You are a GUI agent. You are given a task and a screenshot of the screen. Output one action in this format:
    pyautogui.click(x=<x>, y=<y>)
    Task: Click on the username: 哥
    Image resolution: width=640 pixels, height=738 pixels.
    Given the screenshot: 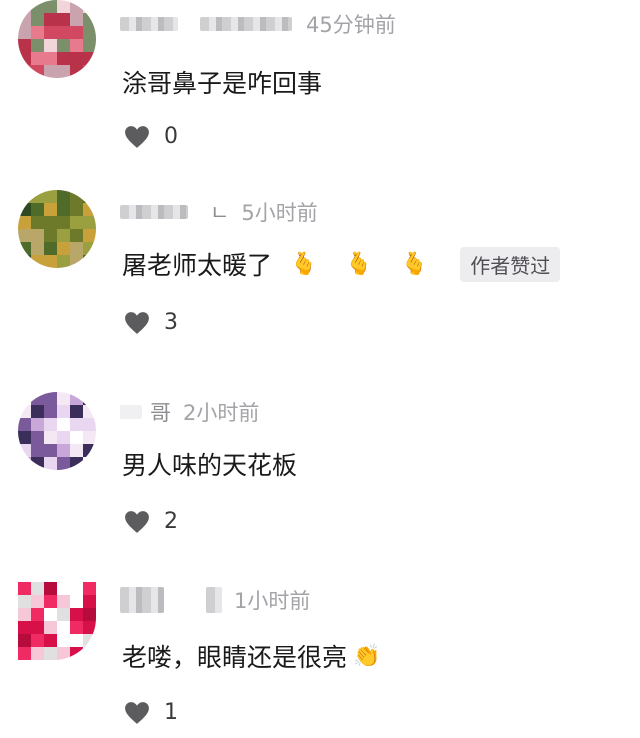 What is the action you would take?
    pyautogui.click(x=160, y=412)
    